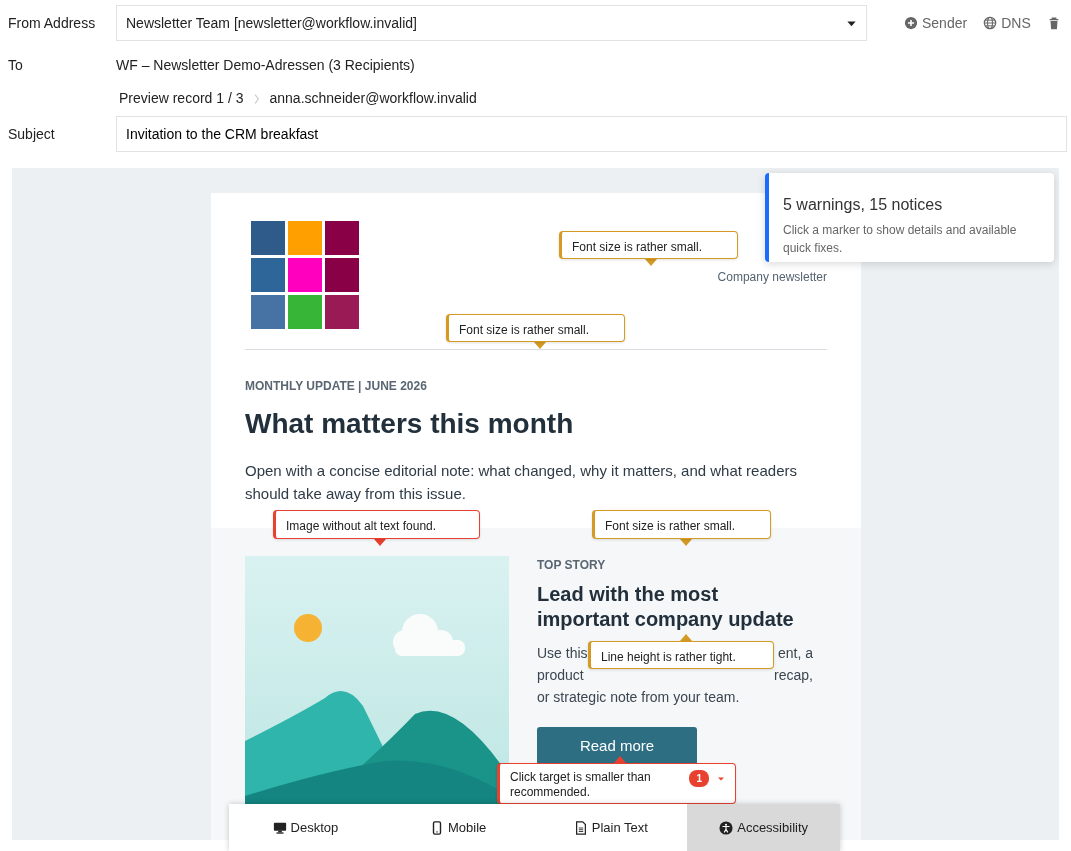  Describe the element at coordinates (990, 23) in the screenshot. I see `globe-icon` at that location.